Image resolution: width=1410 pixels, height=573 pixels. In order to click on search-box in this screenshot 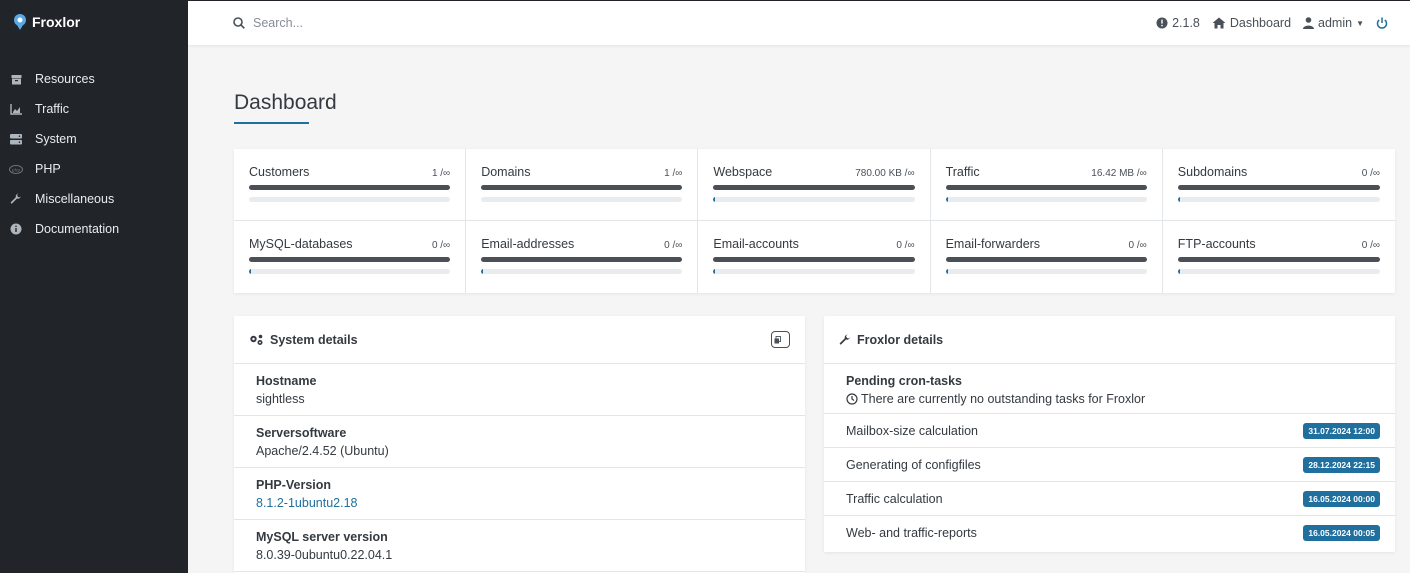, I will do `click(483, 23)`.